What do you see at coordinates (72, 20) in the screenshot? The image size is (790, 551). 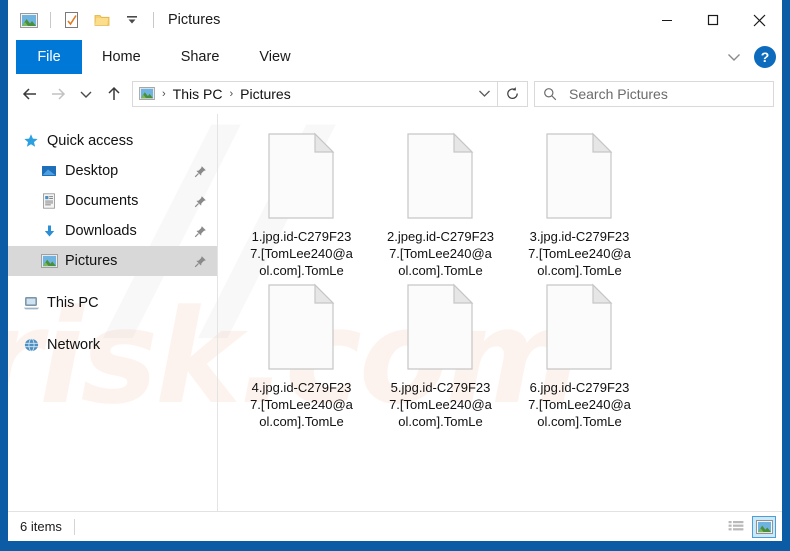 I see `properties-icon` at bounding box center [72, 20].